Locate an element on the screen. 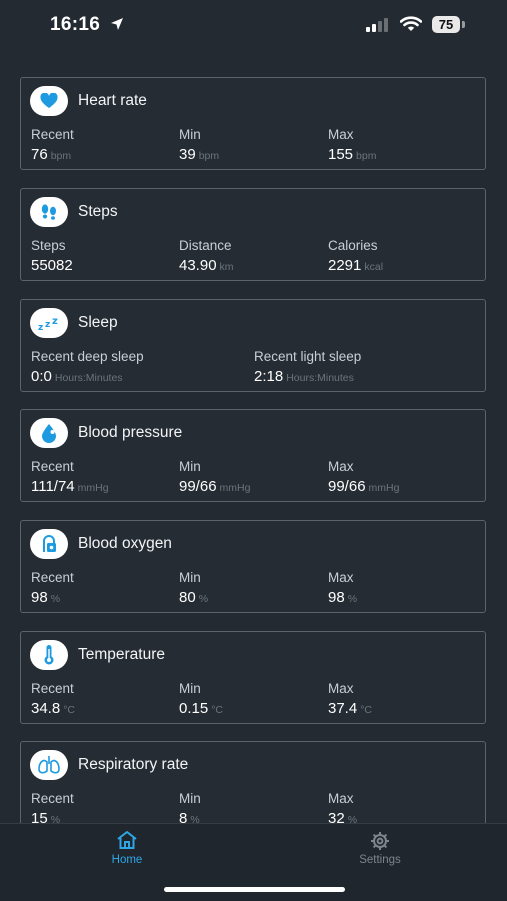 Image resolution: width=507 pixels, height=901 pixels. metric-label: Steps is located at coordinates (48, 245).